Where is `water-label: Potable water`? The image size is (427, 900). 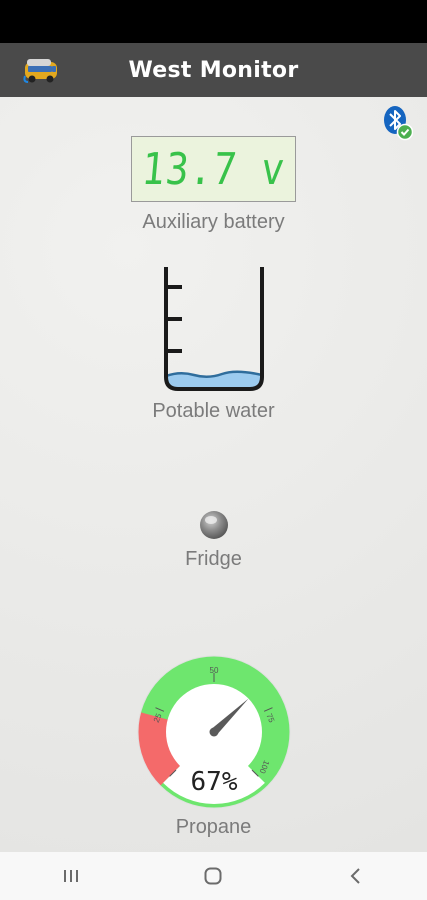 water-label: Potable water is located at coordinates (213, 411).